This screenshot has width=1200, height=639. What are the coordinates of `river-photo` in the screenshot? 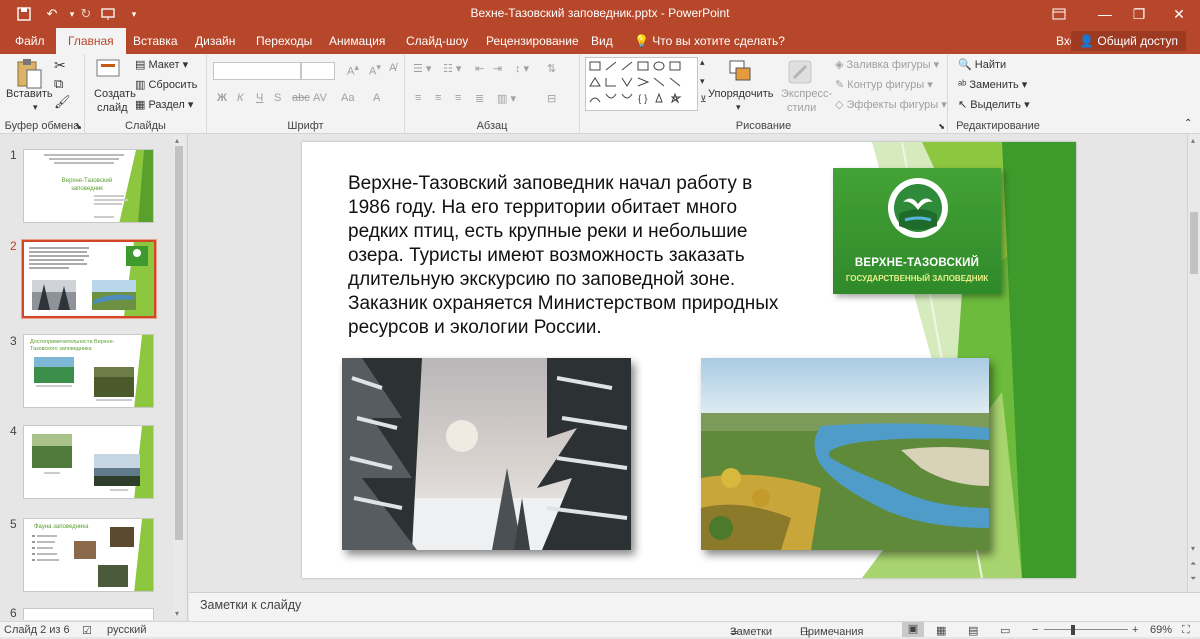 It's located at (845, 454).